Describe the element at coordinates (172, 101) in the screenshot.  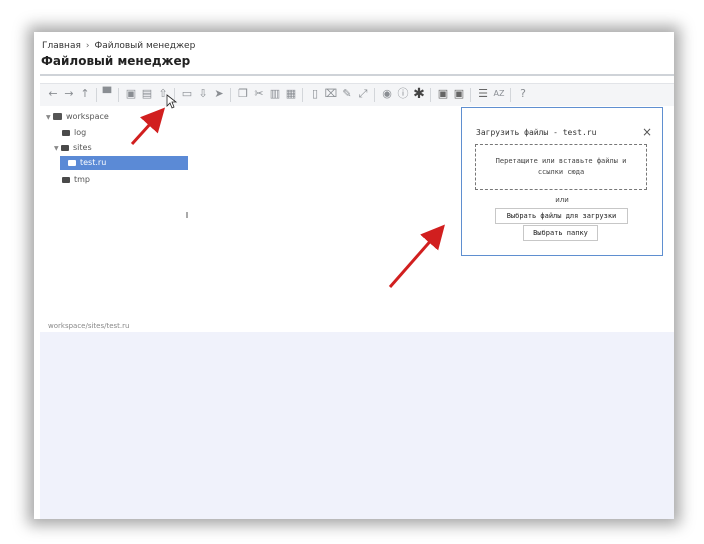
I see `cursor-icon` at that location.